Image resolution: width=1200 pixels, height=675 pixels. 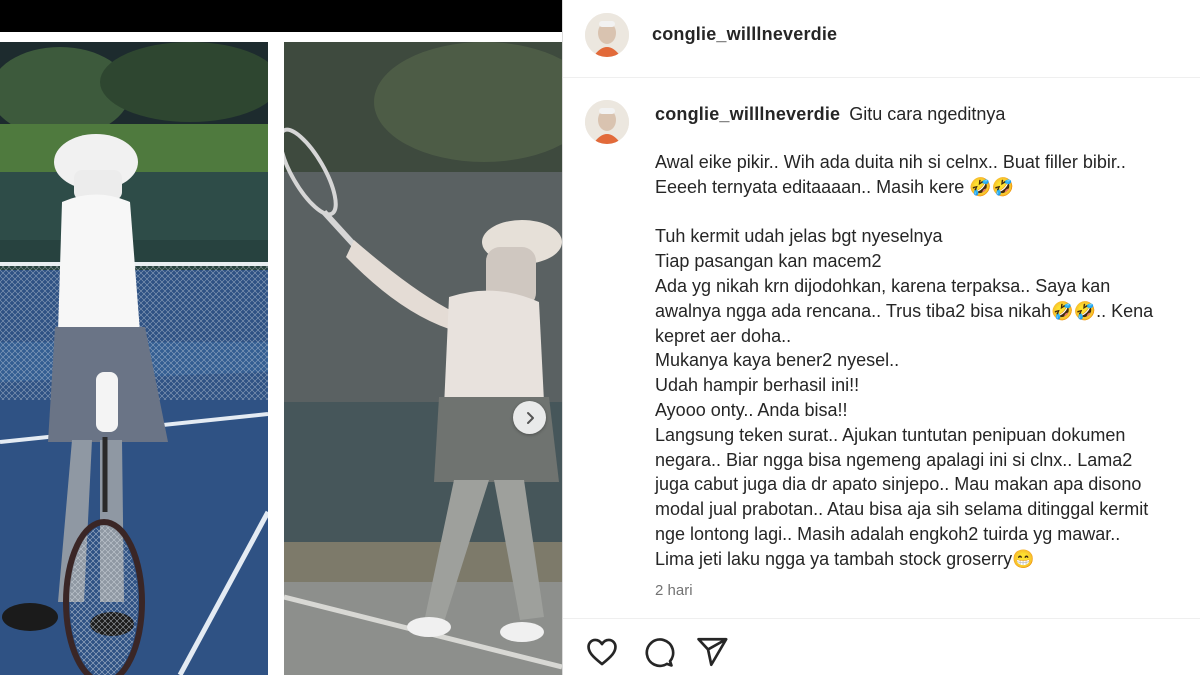 What do you see at coordinates (881, 39) in the screenshot?
I see `post-header: conglie_willlneverdie` at bounding box center [881, 39].